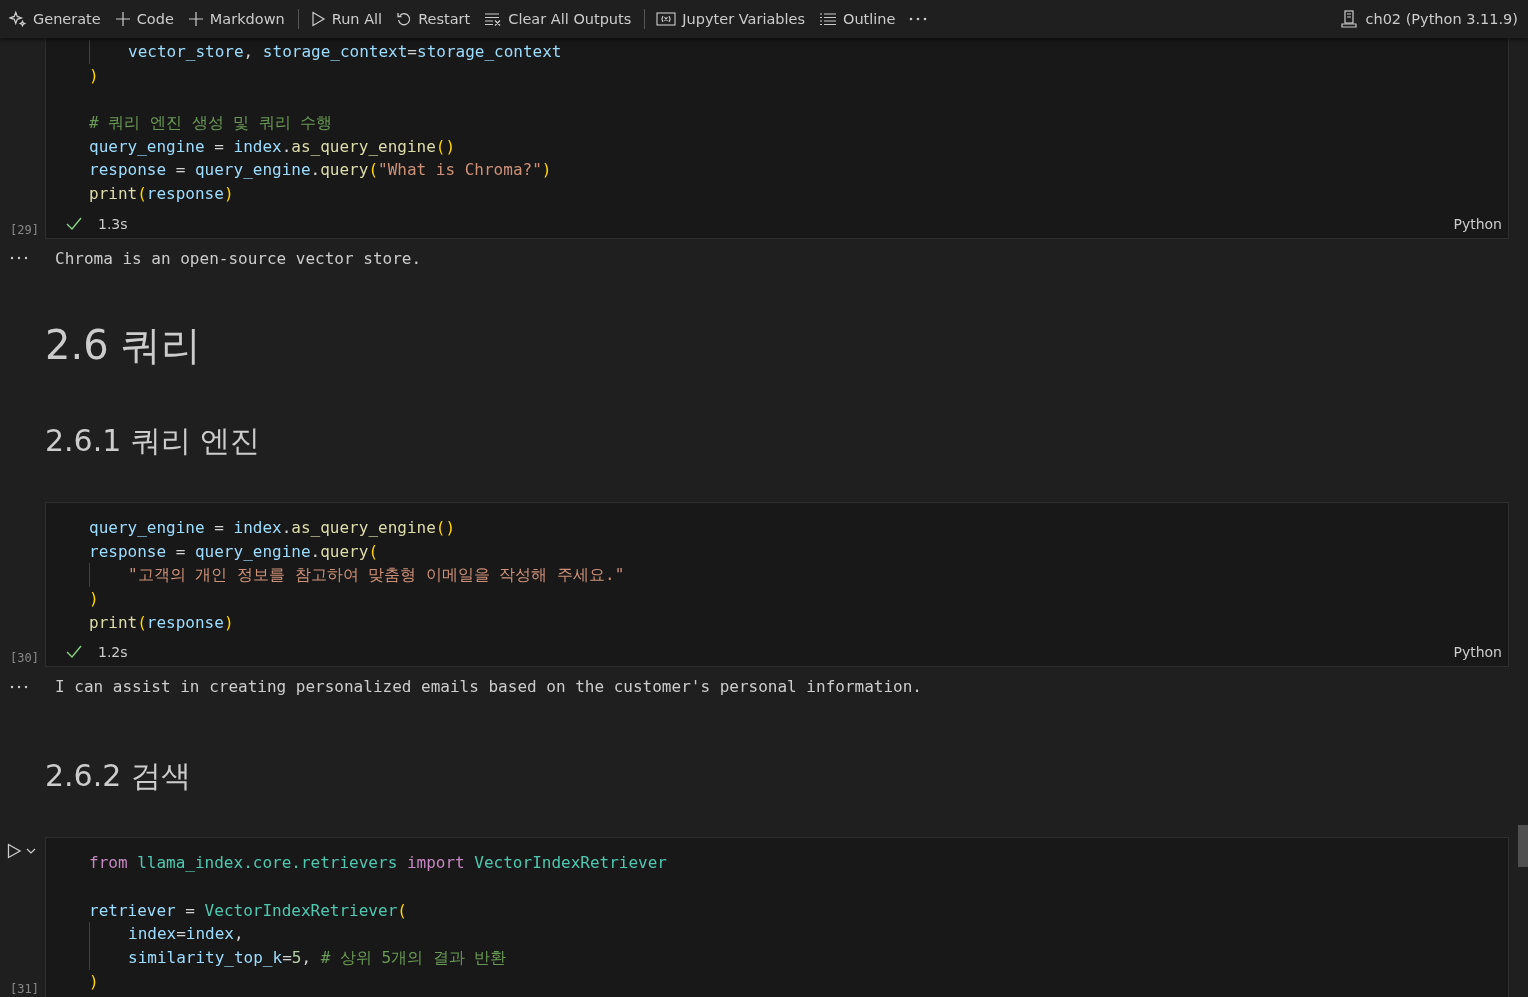  What do you see at coordinates (24, 229) in the screenshot?
I see `execution-count: [29]` at bounding box center [24, 229].